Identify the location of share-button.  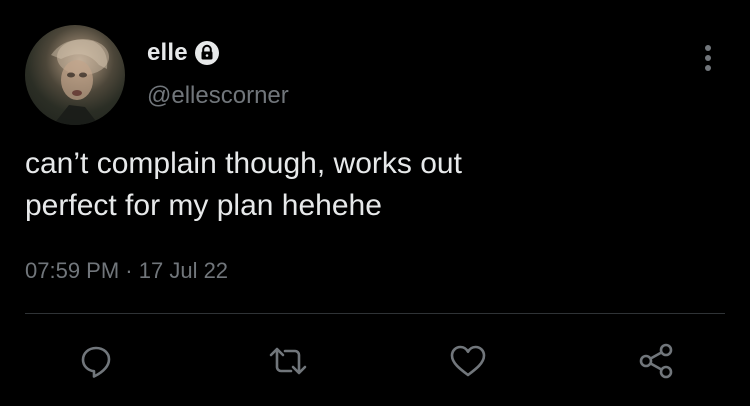
(656, 361).